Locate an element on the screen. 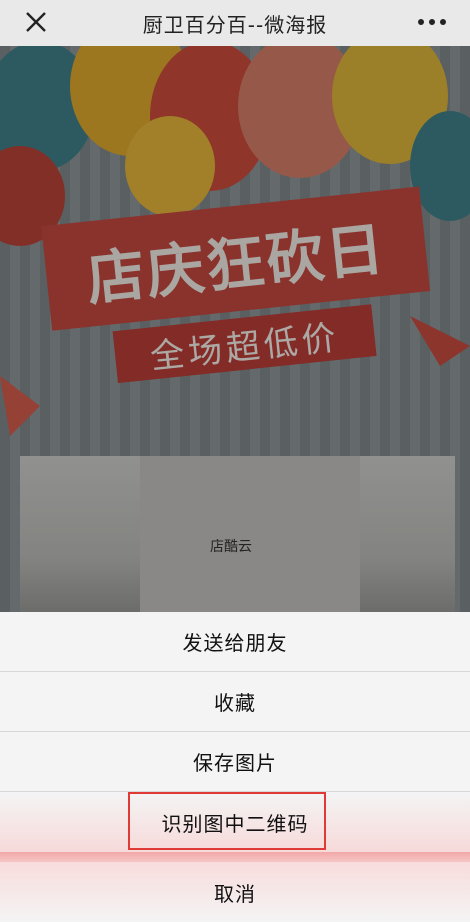  more-icon is located at coordinates (432, 22).